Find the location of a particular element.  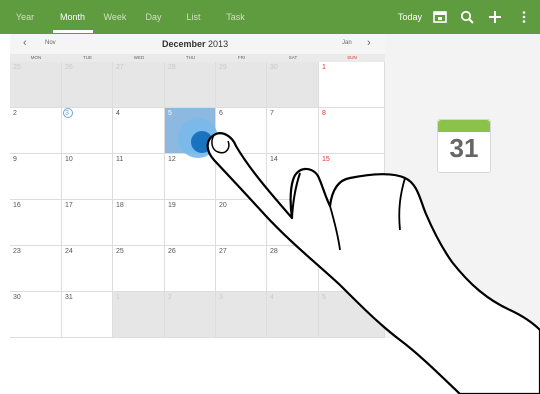

day-number: 11 is located at coordinates (120, 159).